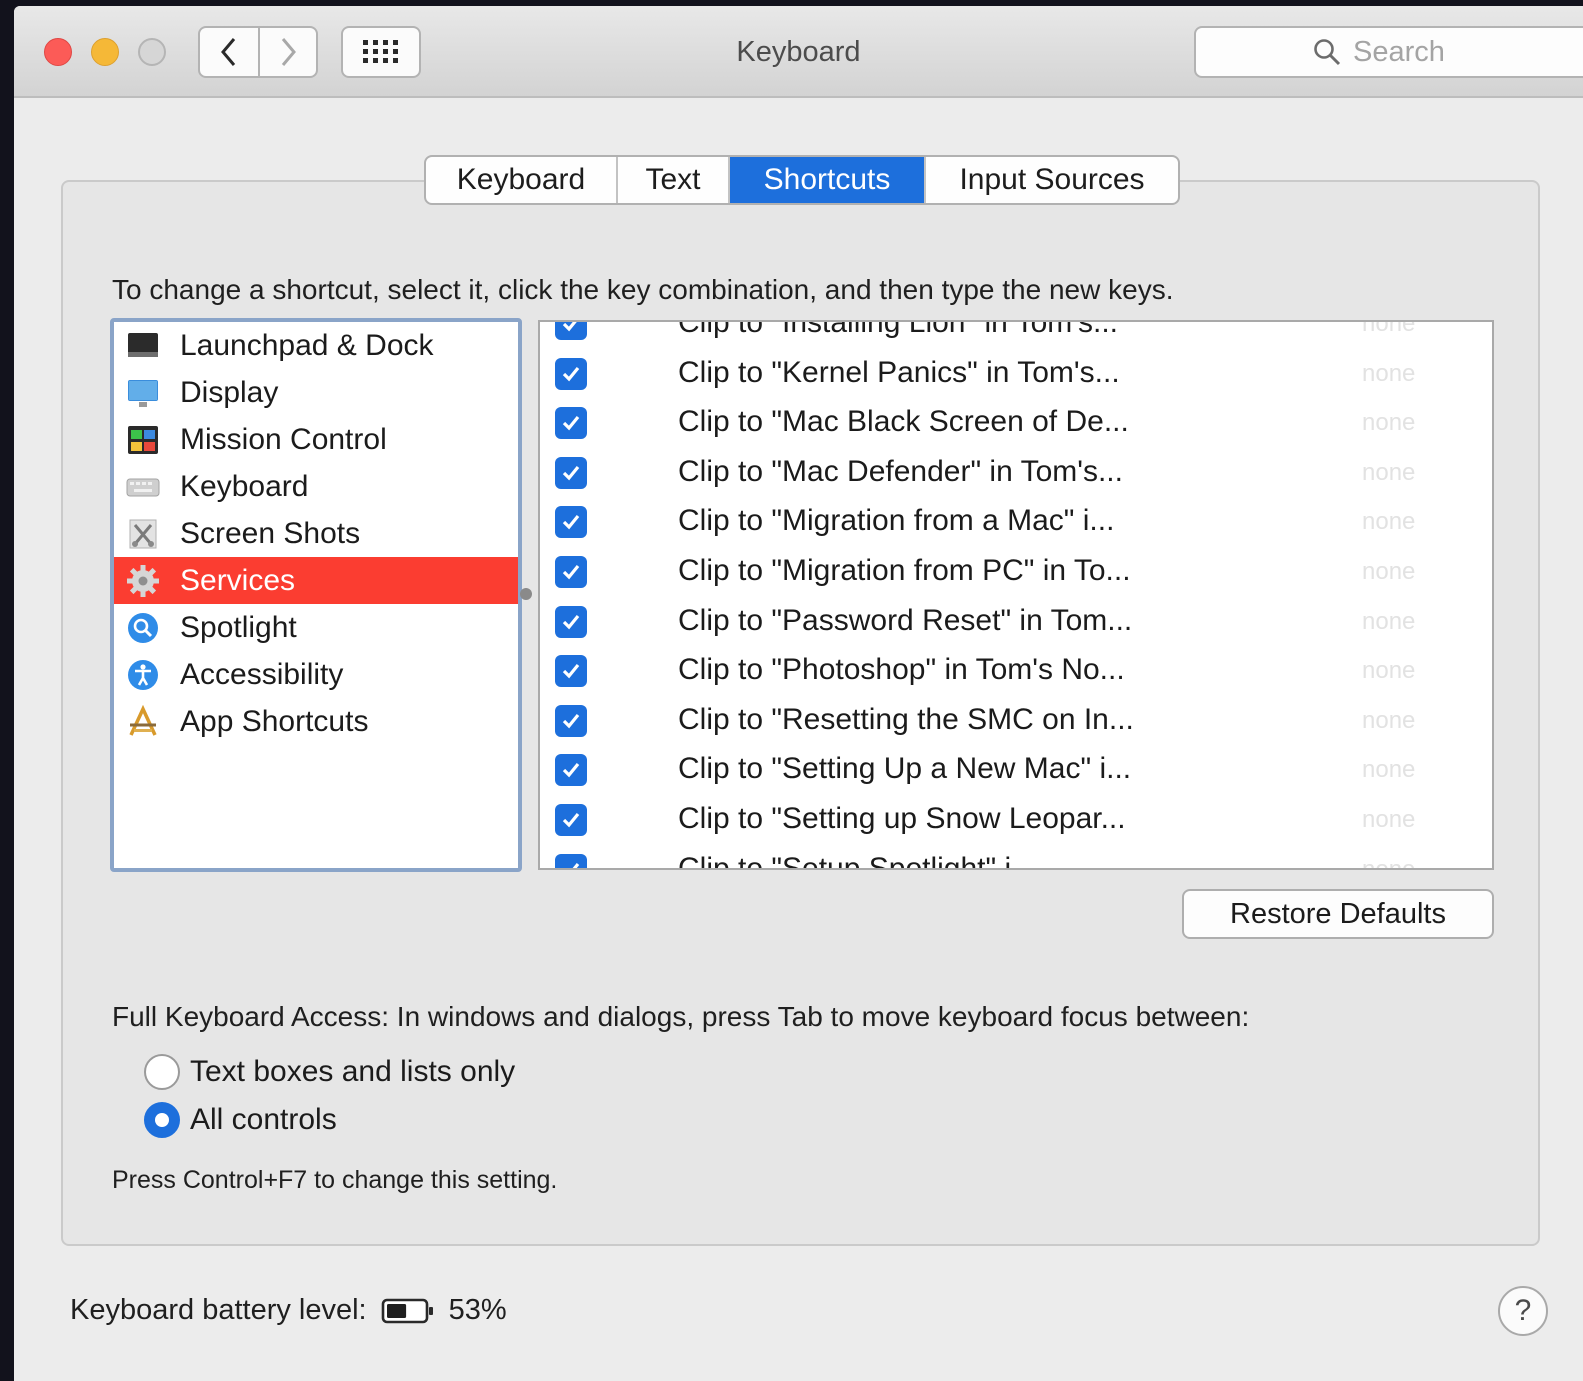 The width and height of the screenshot is (1583, 1381). I want to click on category-item-services: Services, so click(316, 580).